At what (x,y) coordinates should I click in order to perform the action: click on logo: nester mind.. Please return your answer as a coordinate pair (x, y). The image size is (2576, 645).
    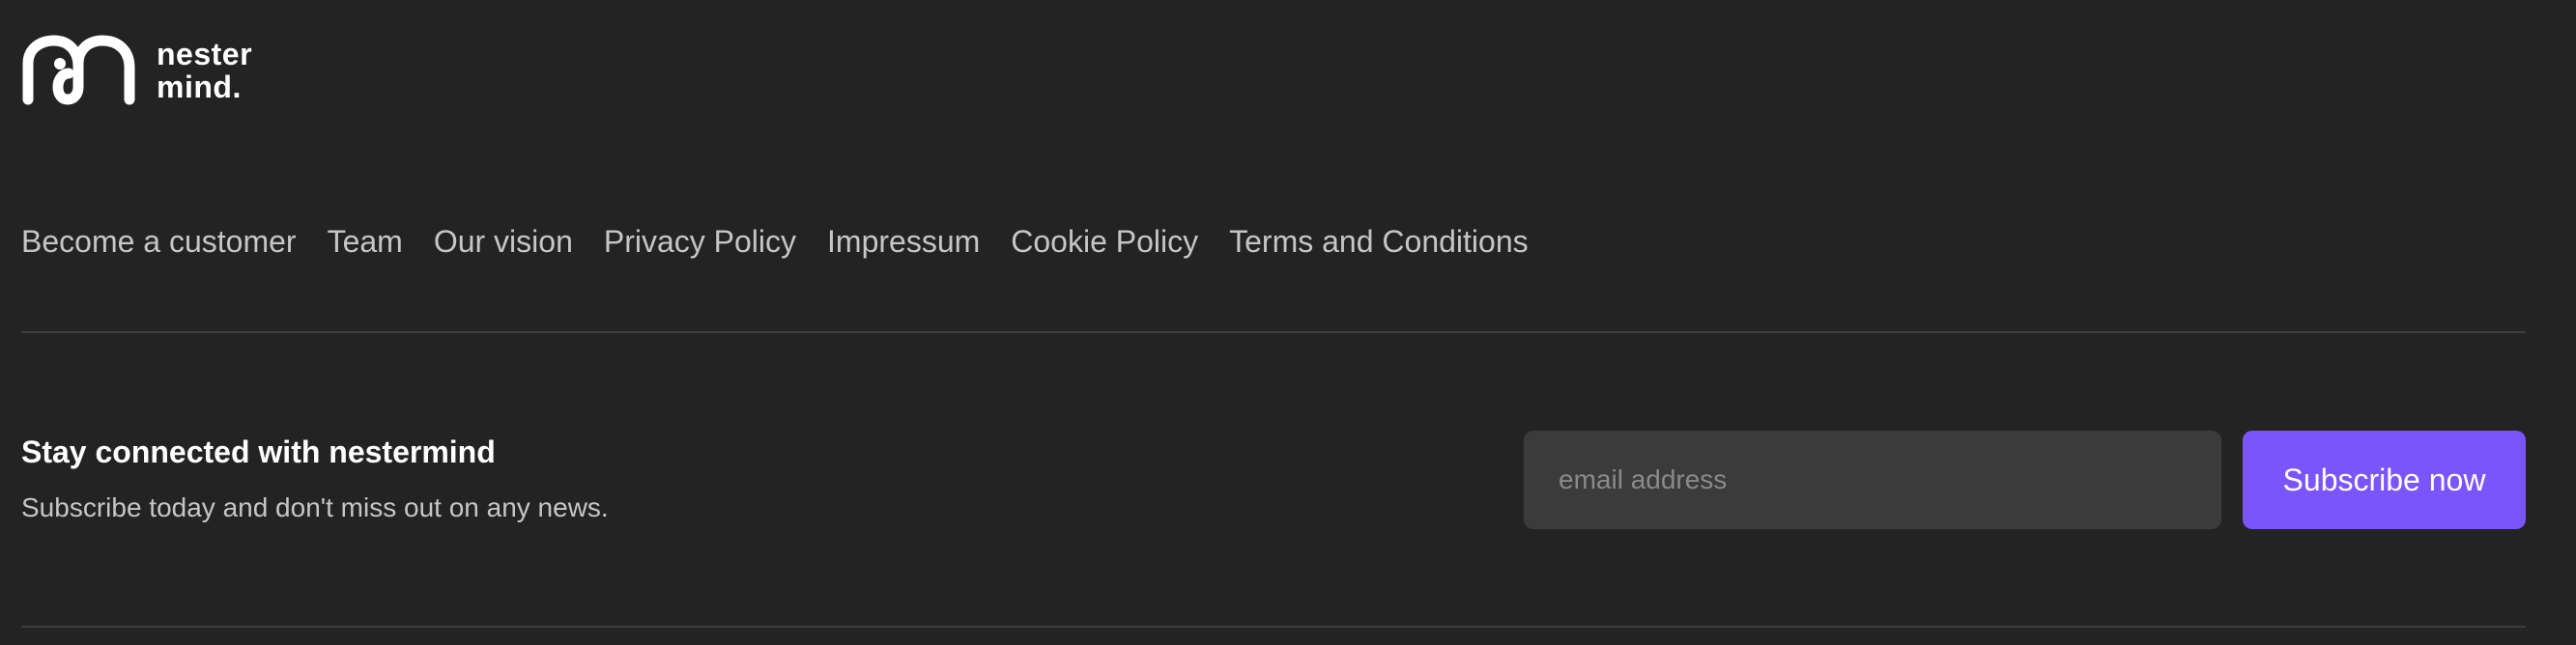
    Looking at the image, I should click on (136, 70).